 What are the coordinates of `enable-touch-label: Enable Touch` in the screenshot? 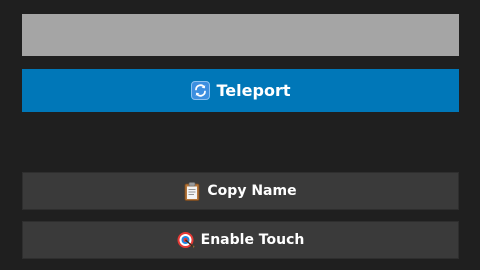 It's located at (252, 240).